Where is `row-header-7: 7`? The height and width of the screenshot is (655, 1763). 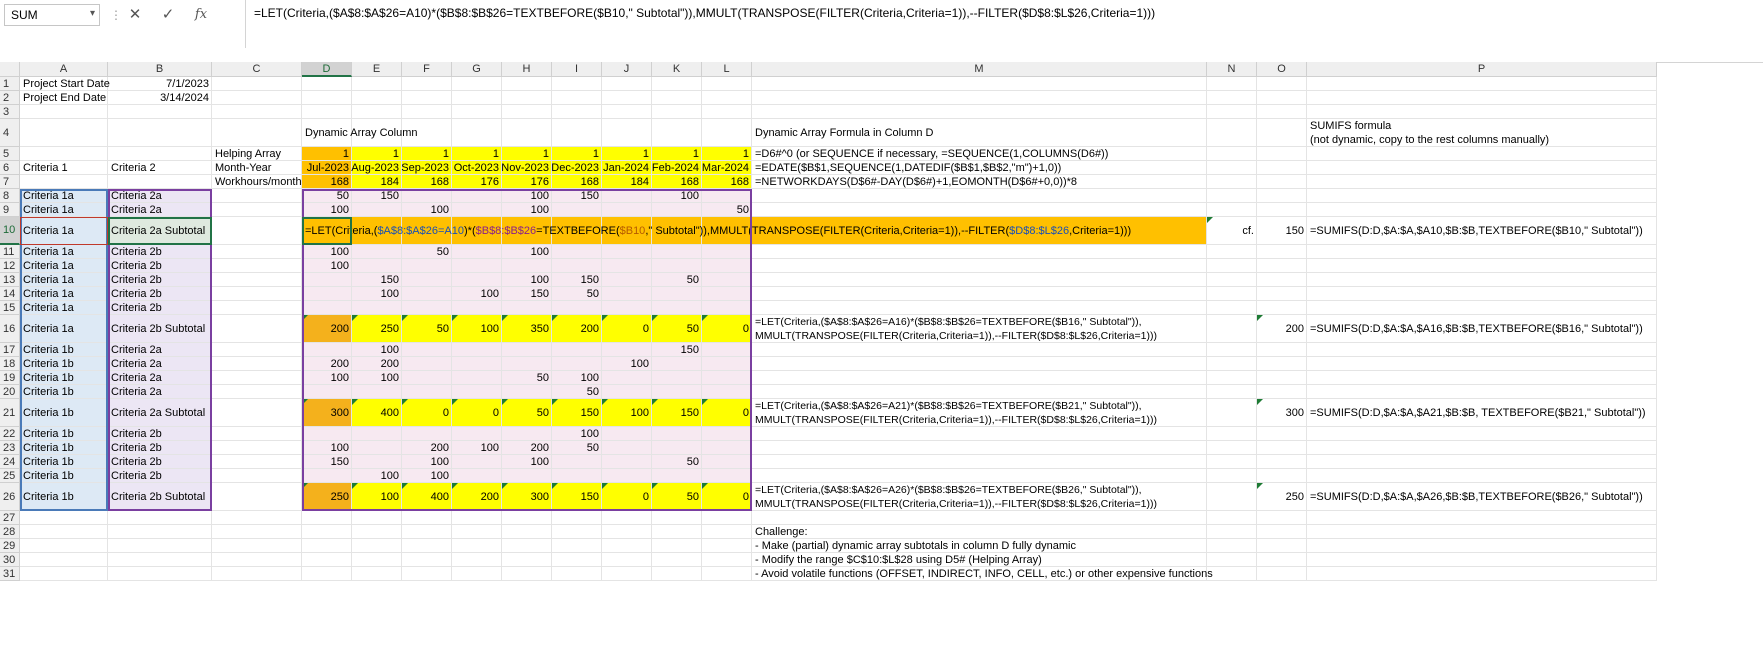 row-header-7: 7 is located at coordinates (10, 182).